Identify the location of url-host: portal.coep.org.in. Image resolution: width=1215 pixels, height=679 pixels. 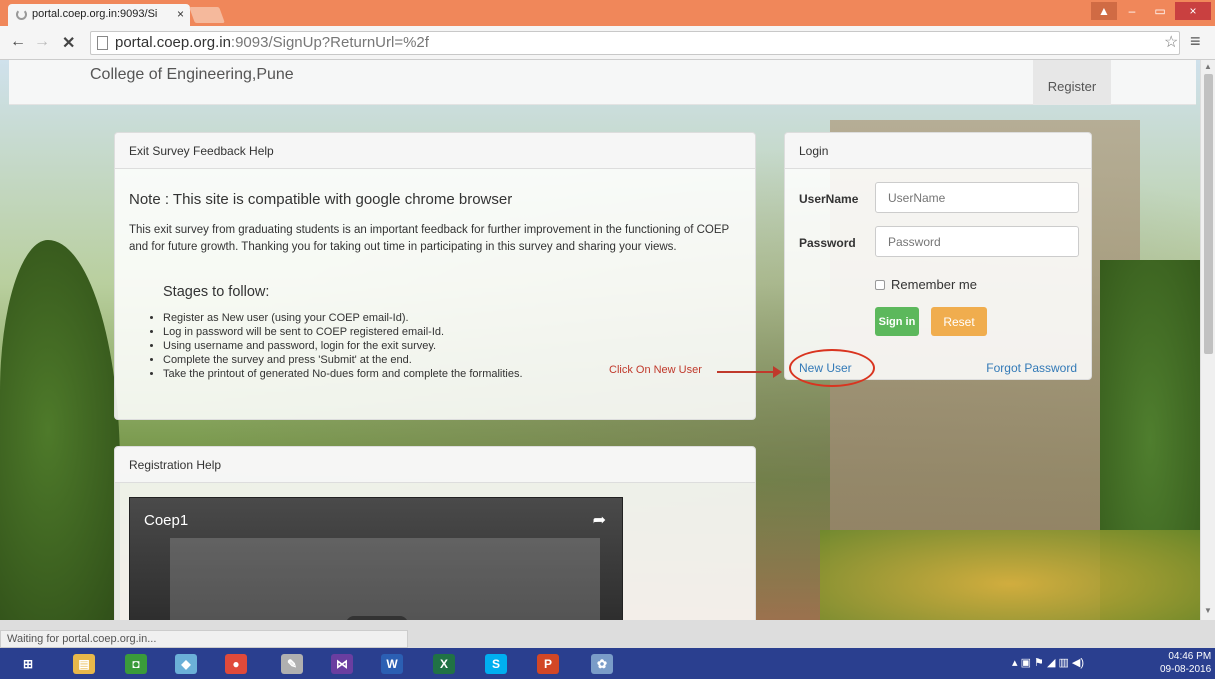
(173, 42).